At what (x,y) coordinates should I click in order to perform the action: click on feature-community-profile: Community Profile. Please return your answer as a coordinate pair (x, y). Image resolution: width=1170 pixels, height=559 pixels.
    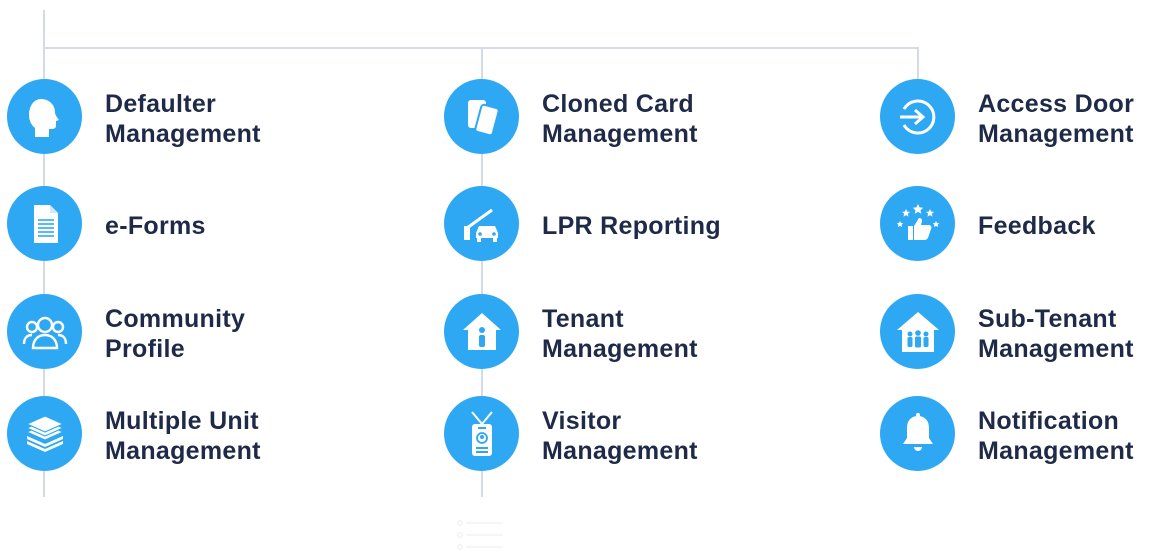
    Looking at the image, I should click on (172, 334).